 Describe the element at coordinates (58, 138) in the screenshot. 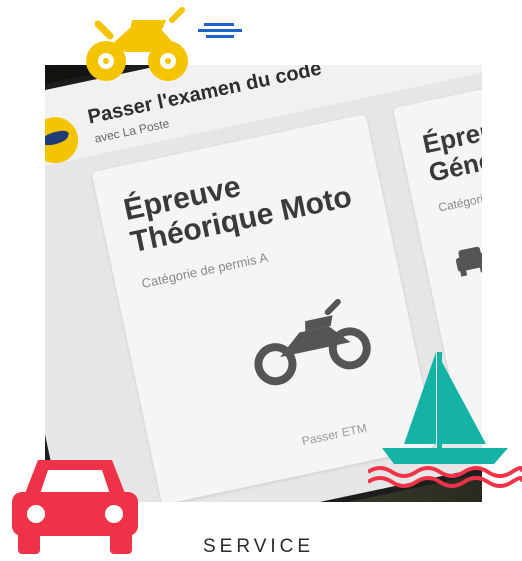

I see `la-poste-bird-icon` at that location.